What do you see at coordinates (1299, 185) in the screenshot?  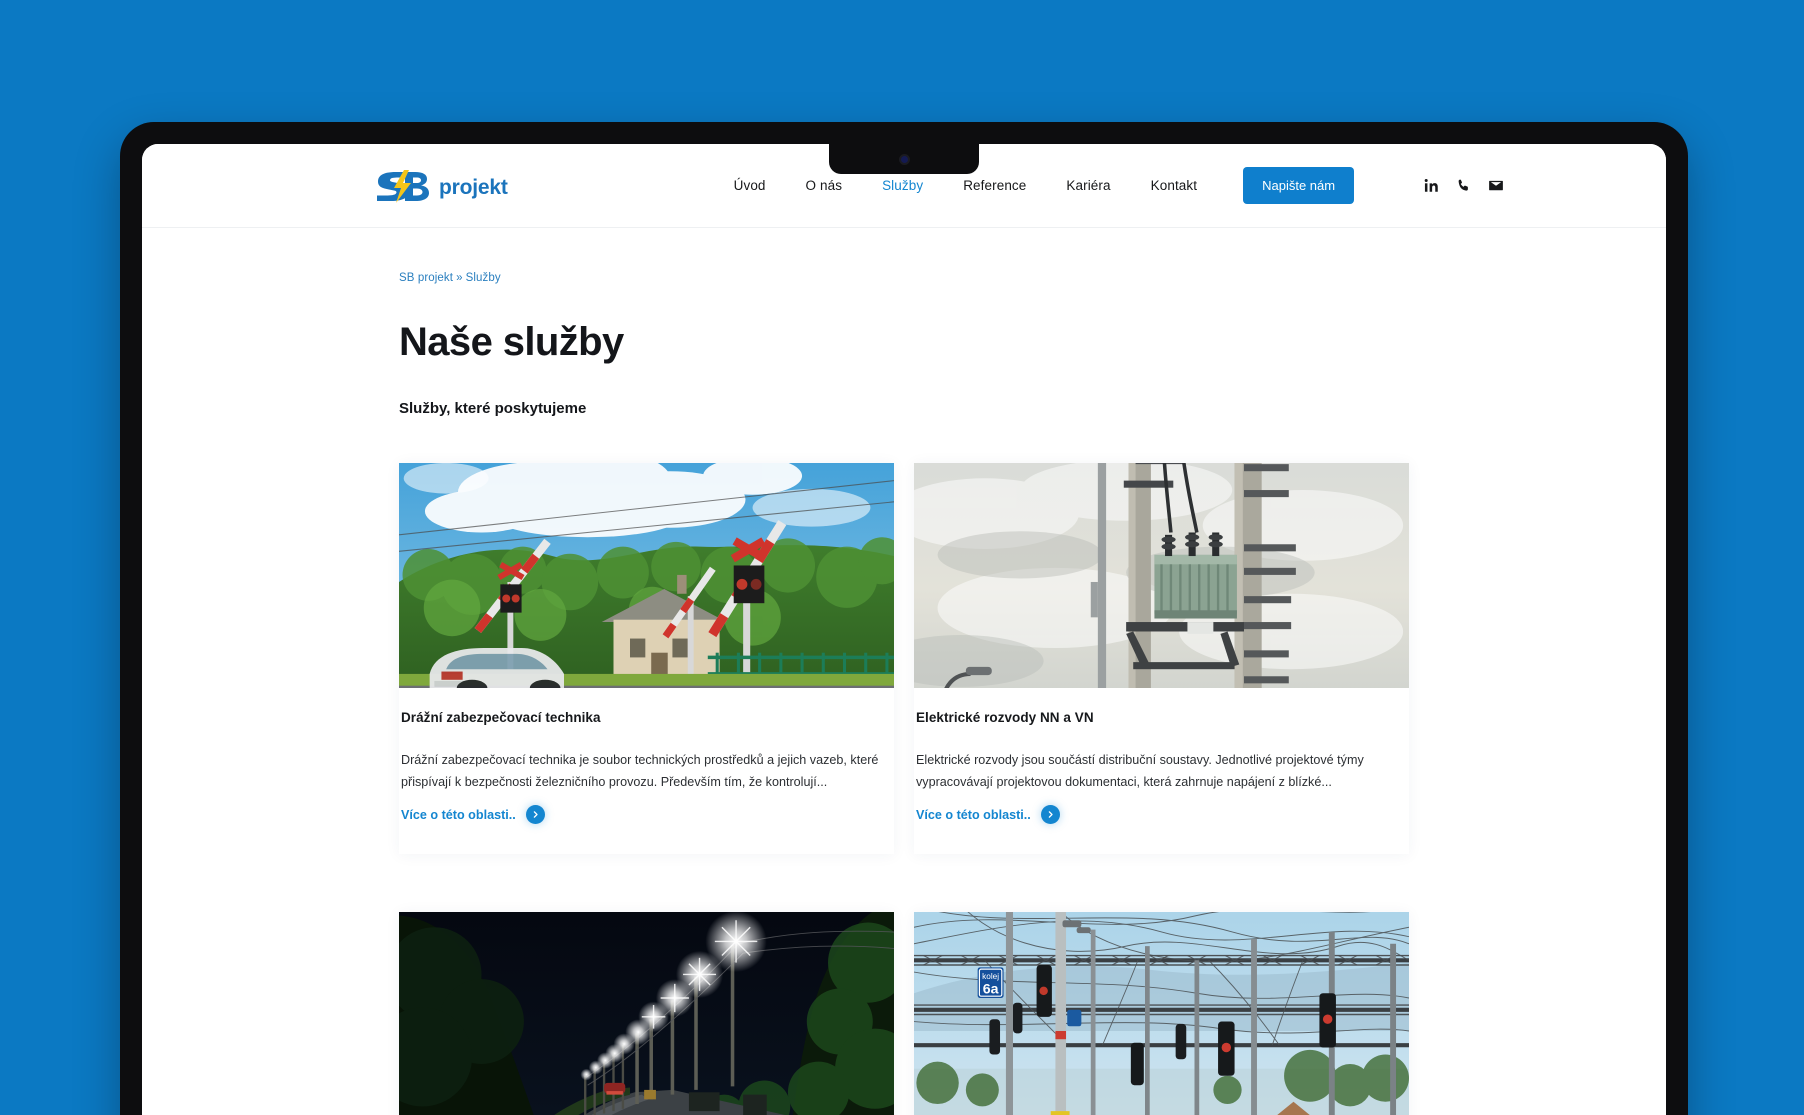 I see `contact-cta-button: Napište nám` at bounding box center [1299, 185].